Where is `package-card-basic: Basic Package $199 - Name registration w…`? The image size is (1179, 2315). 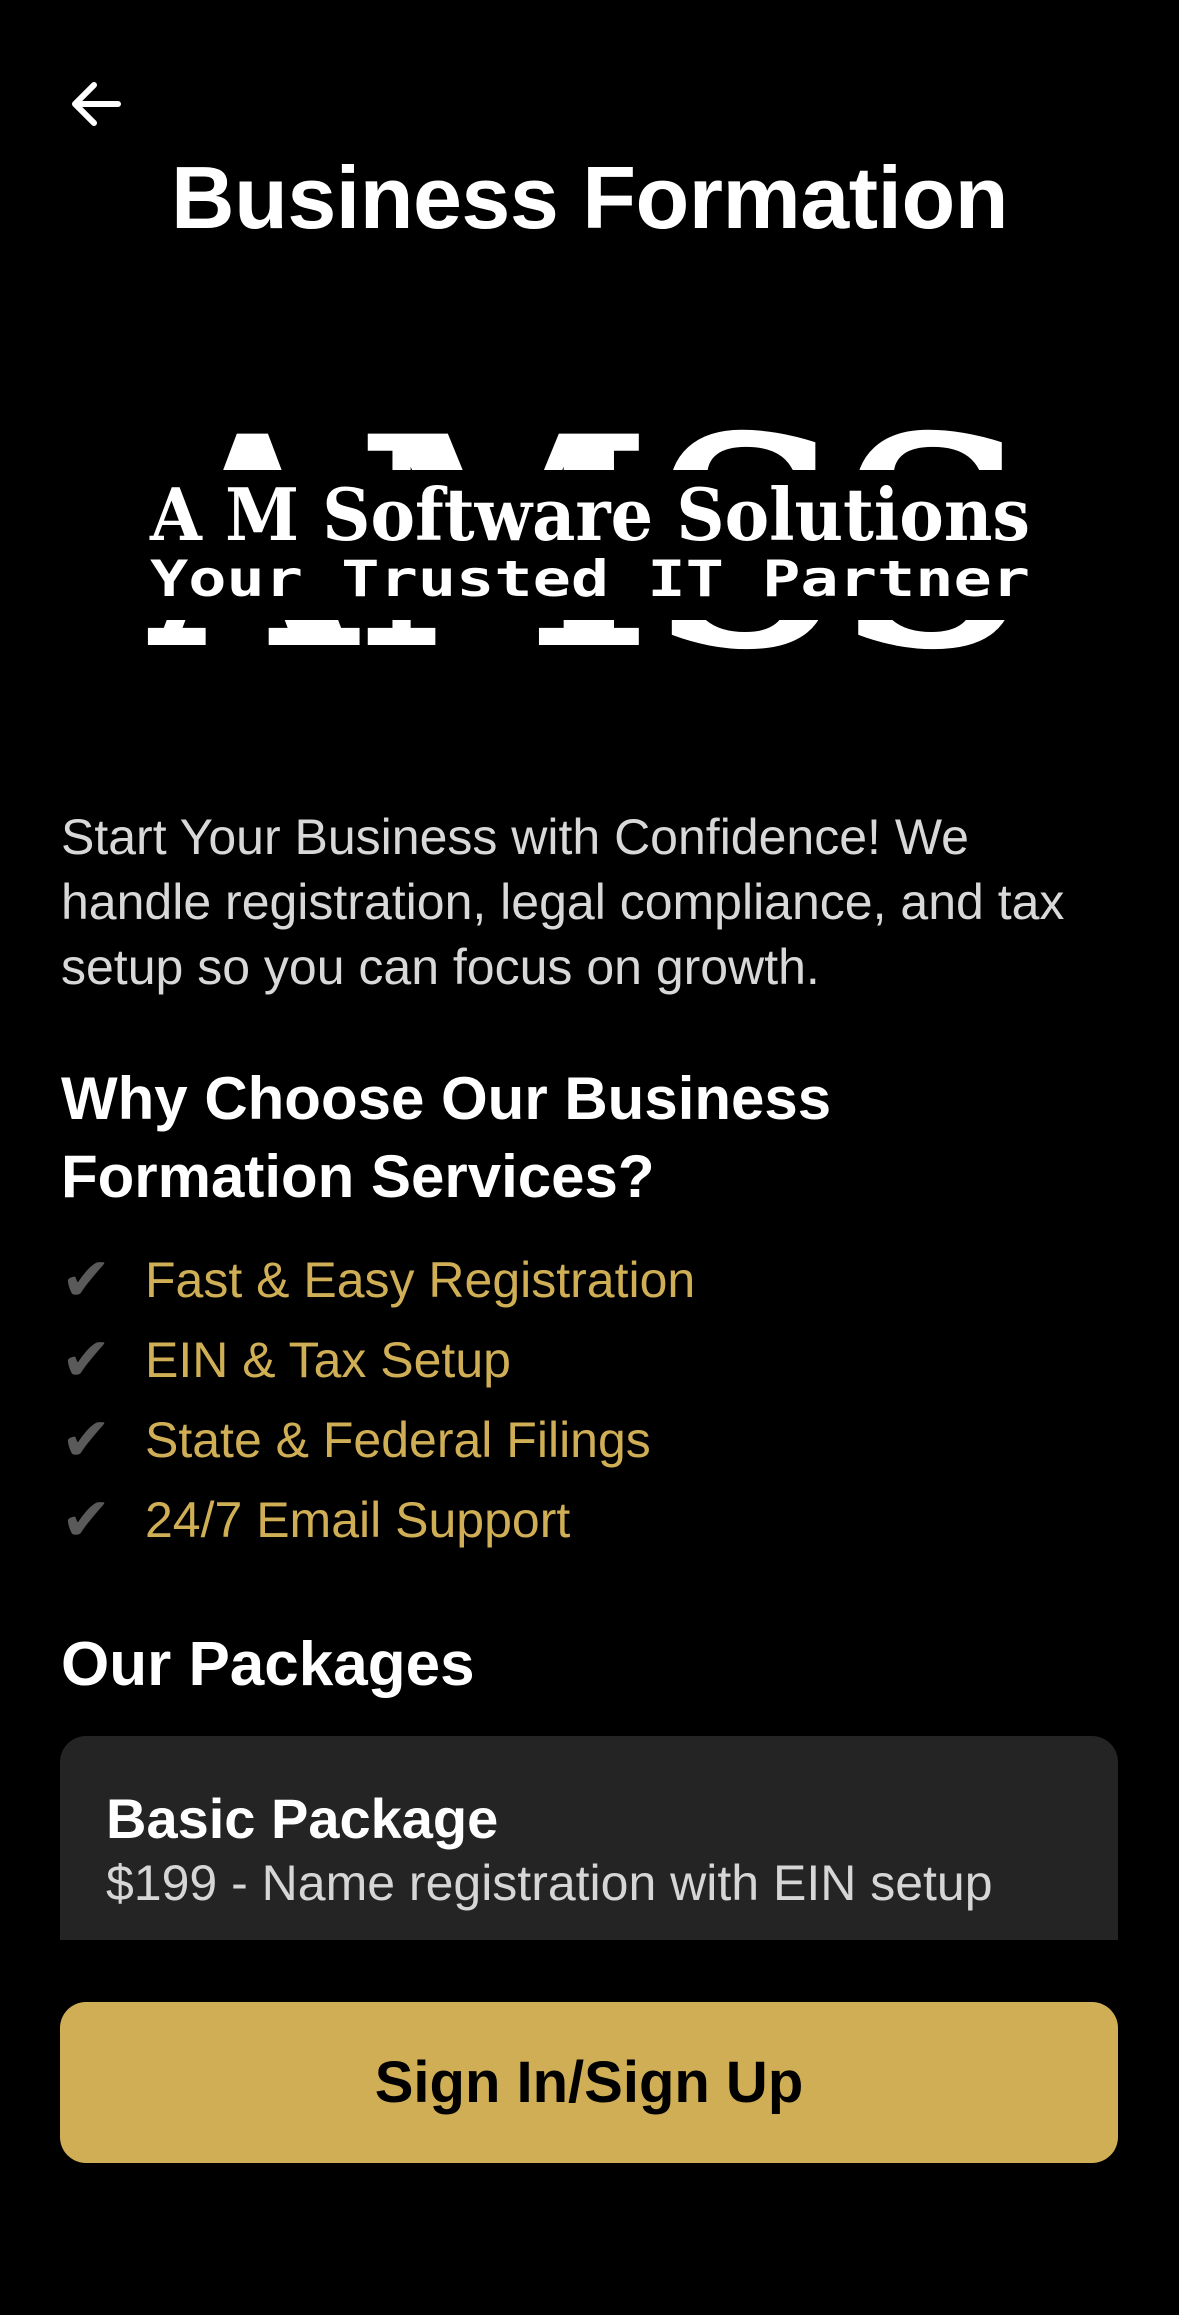
package-card-basic: Basic Package $199 - Name registration w… is located at coordinates (589, 1838).